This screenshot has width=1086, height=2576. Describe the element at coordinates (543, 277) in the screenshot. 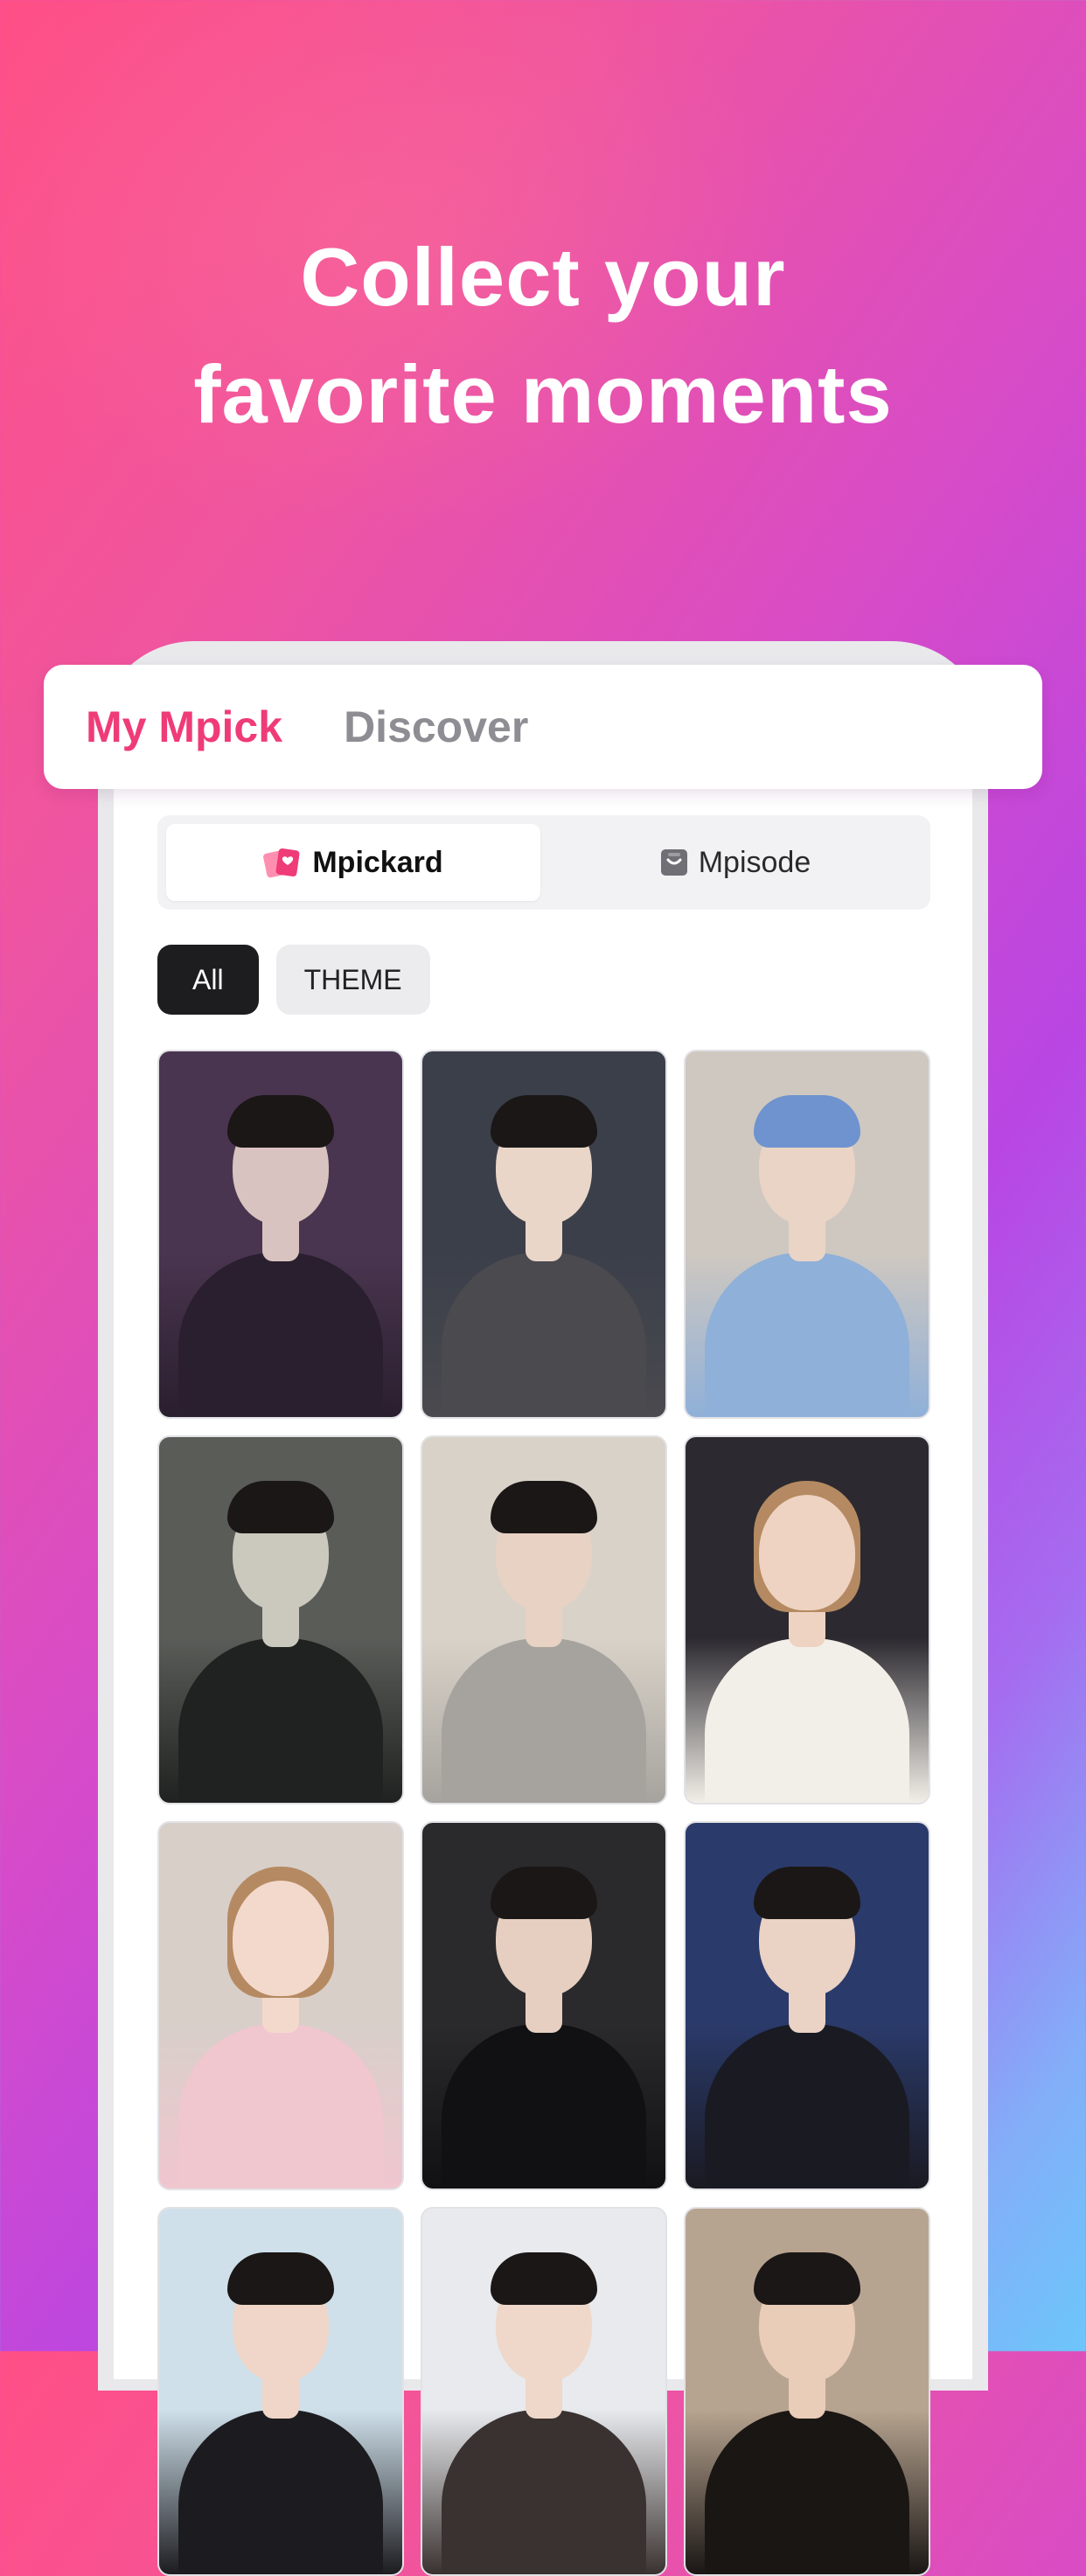

I see `headline-line-1: Collect your` at that location.